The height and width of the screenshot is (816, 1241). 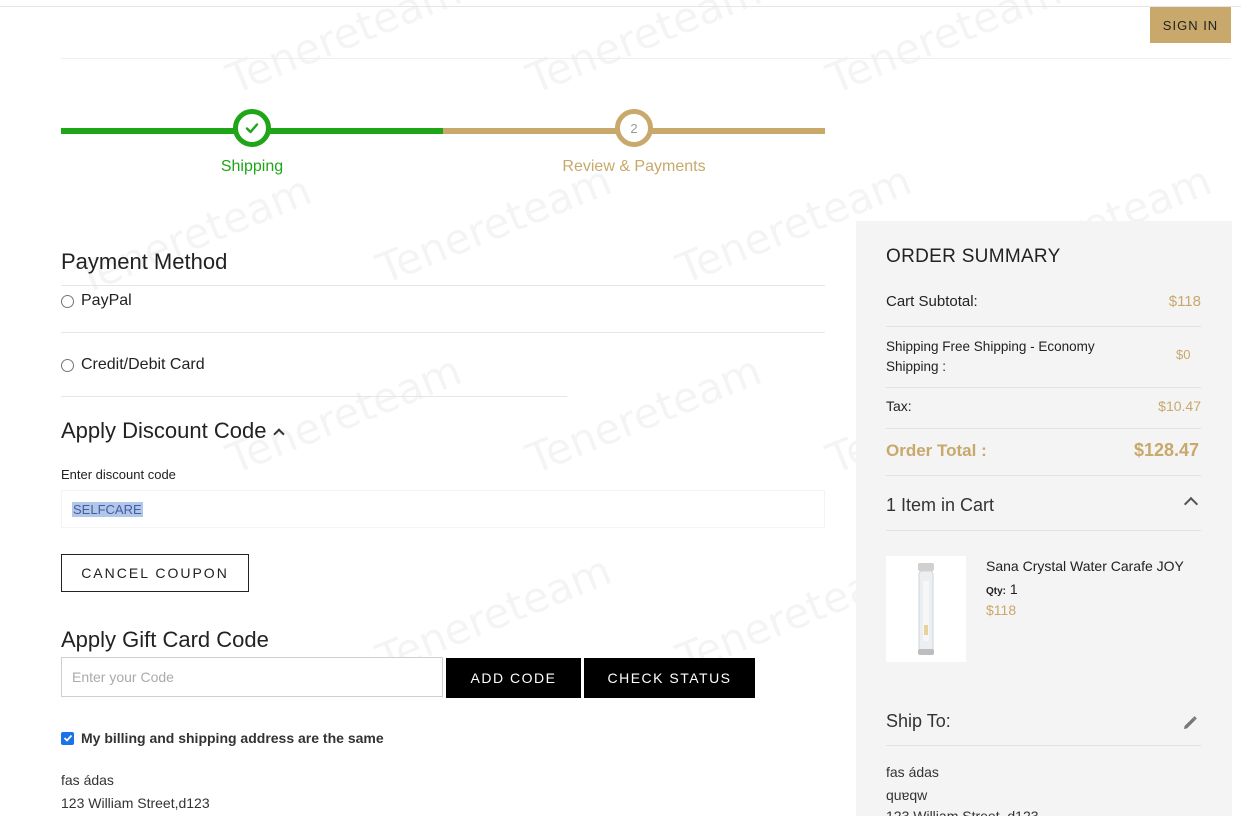 I want to click on payment-option-label: Credit/Debit Card, so click(x=143, y=364).